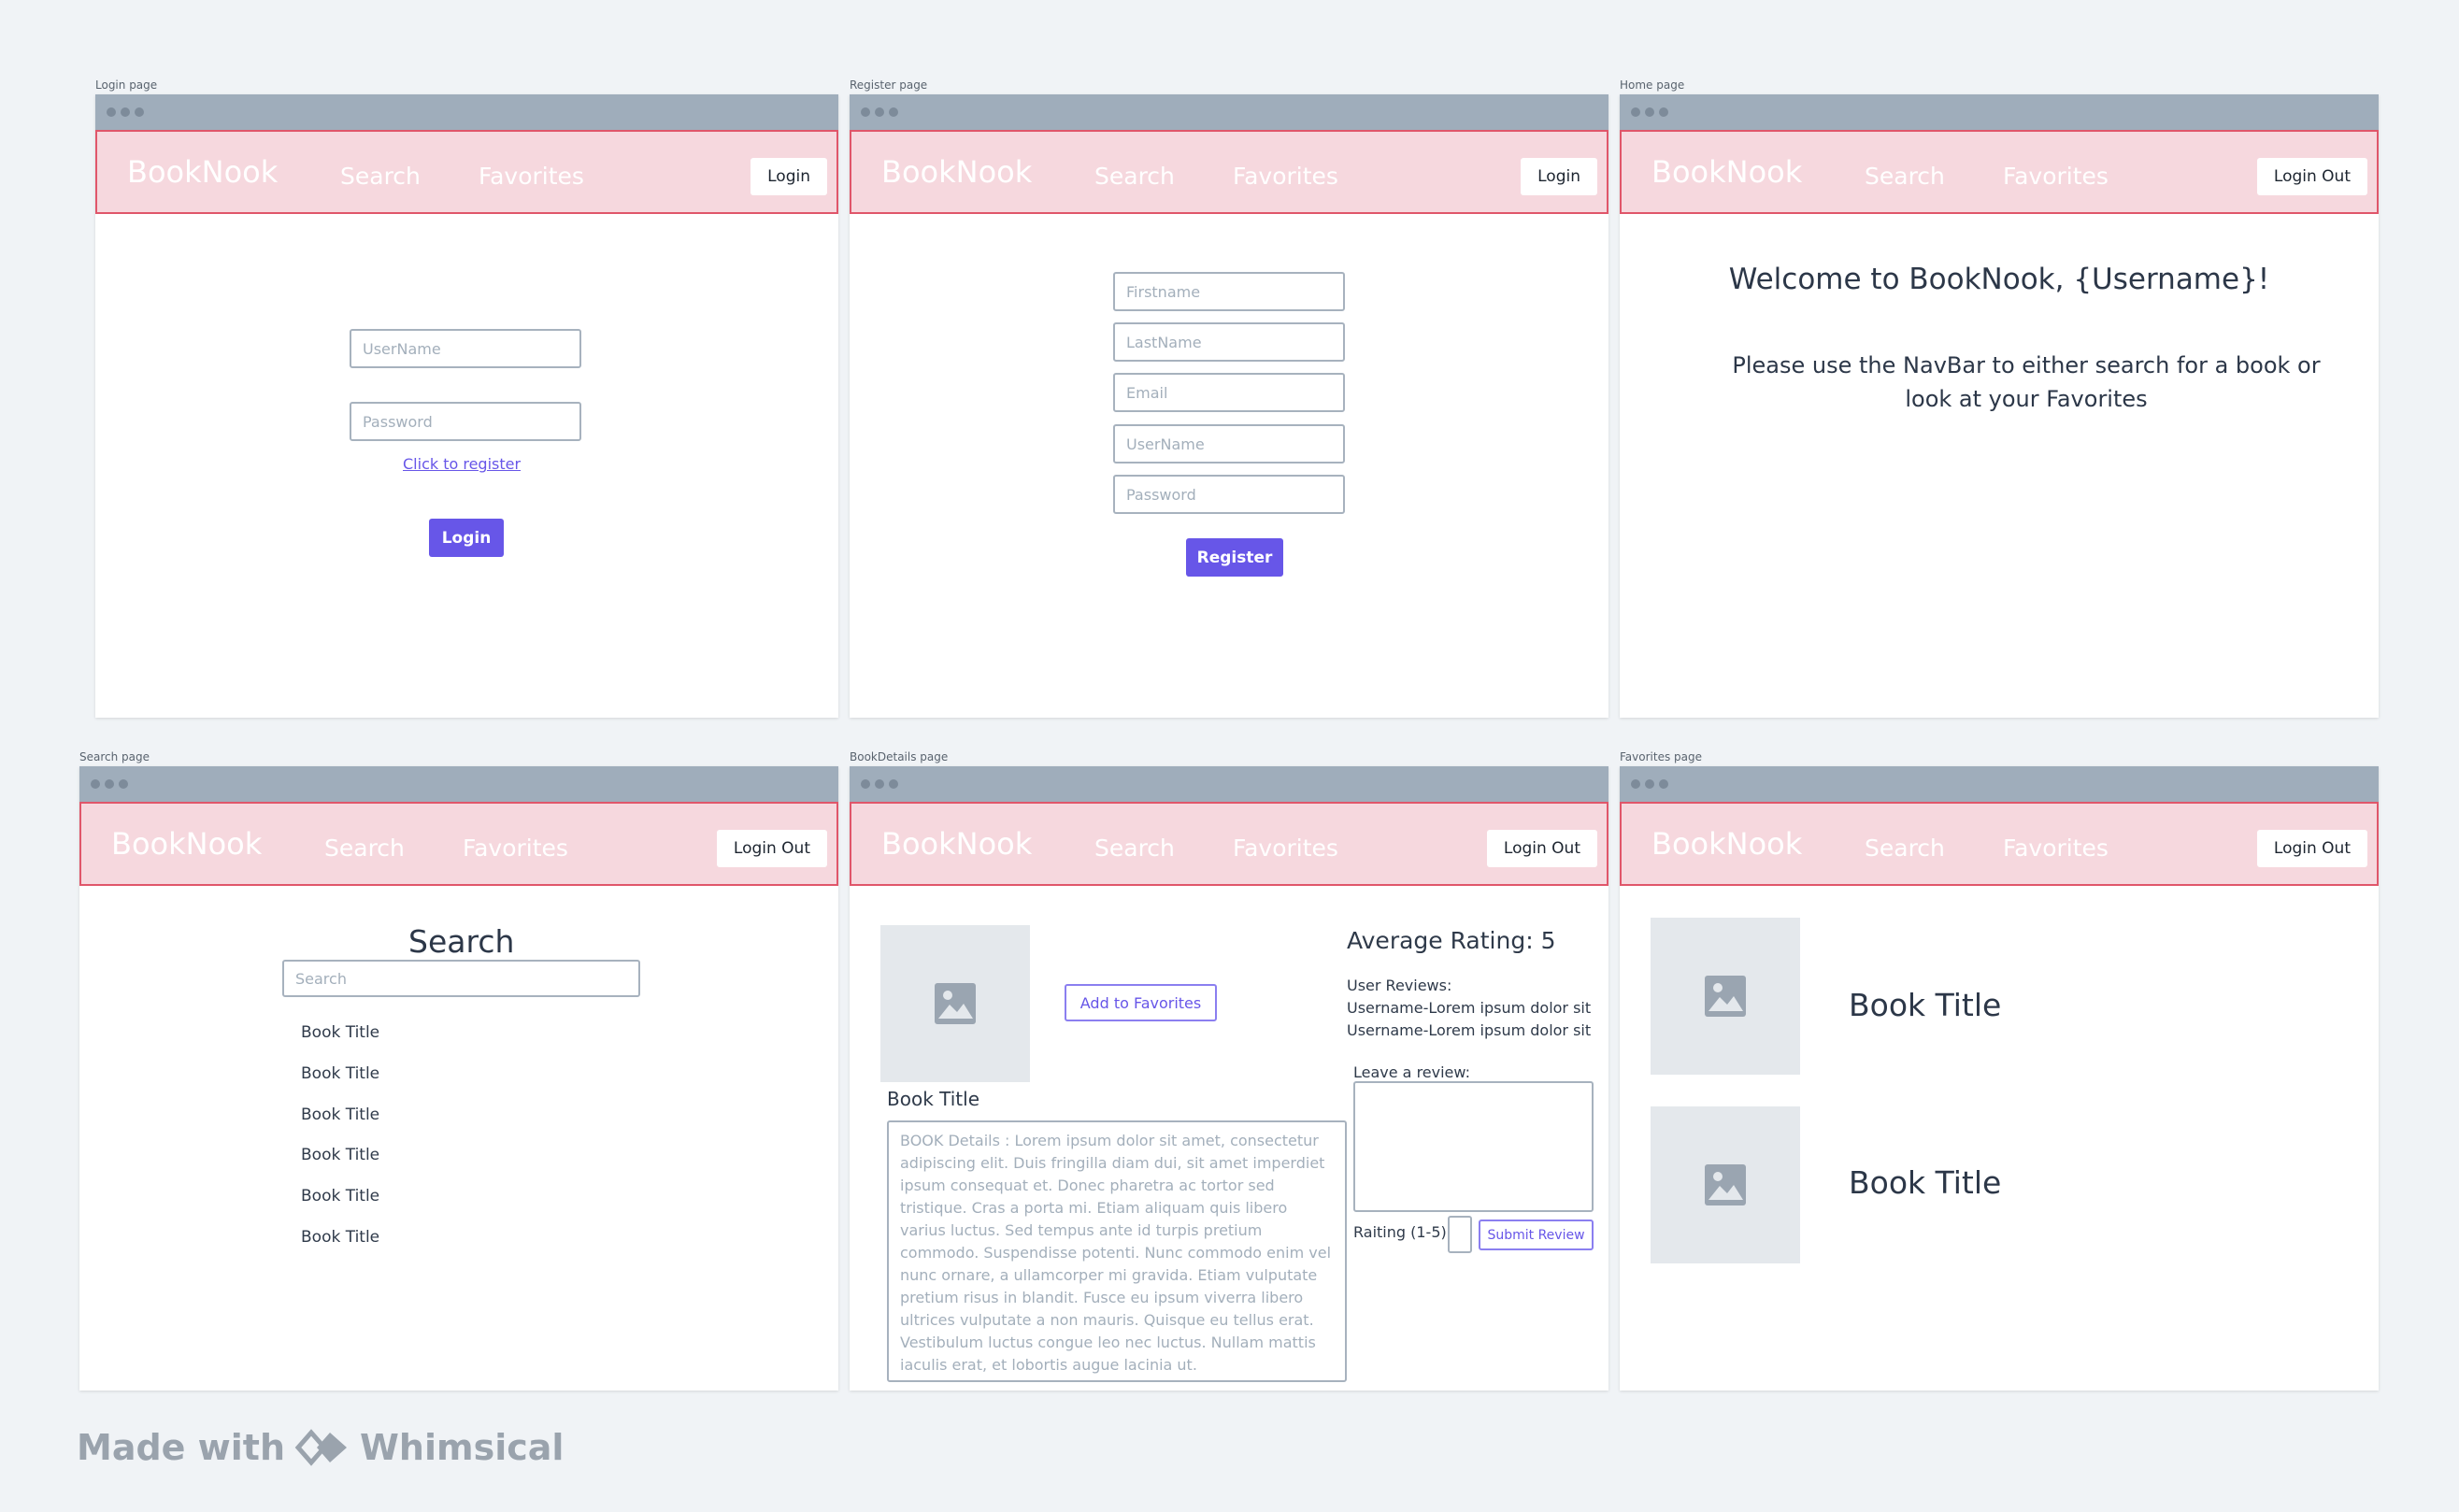 The image size is (2459, 1512). I want to click on favorites-content: Book Title Book Title, so click(1999, 1138).